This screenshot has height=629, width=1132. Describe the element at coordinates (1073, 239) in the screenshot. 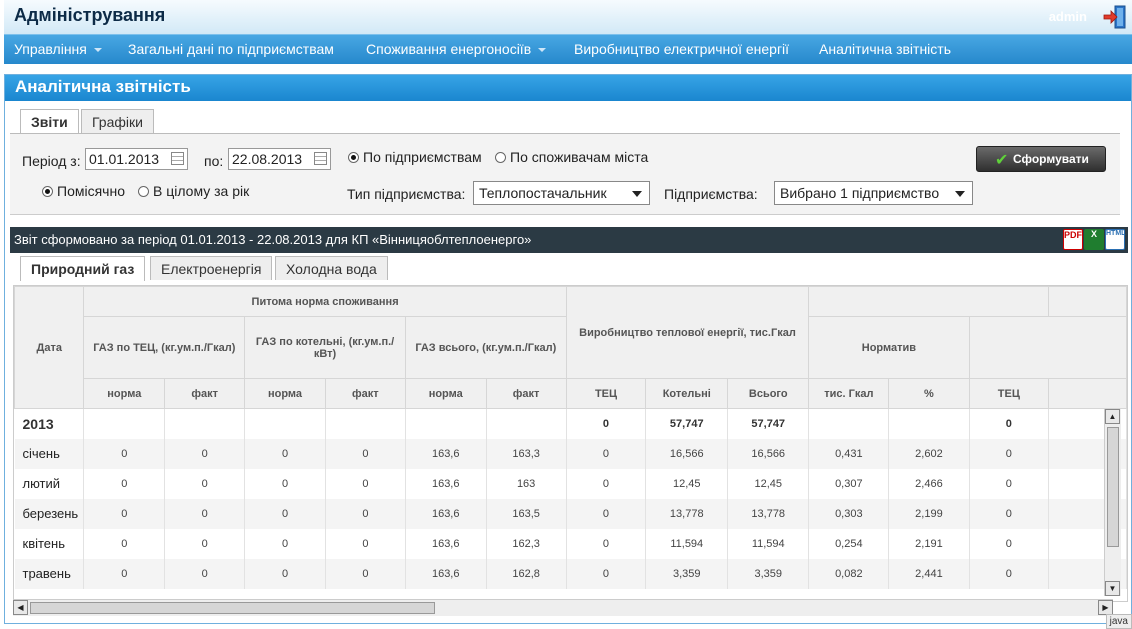

I see `pdf-export-icon: PDF` at that location.